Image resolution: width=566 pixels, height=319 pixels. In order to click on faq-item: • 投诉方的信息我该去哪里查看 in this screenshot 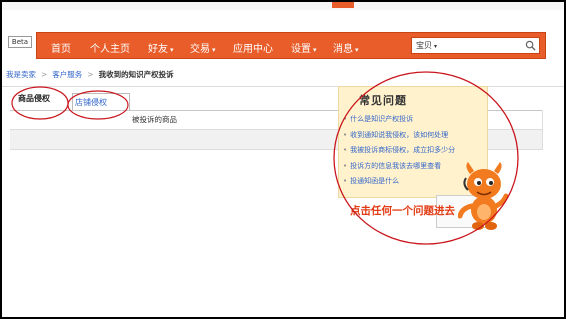, I will do `click(399, 169)`.